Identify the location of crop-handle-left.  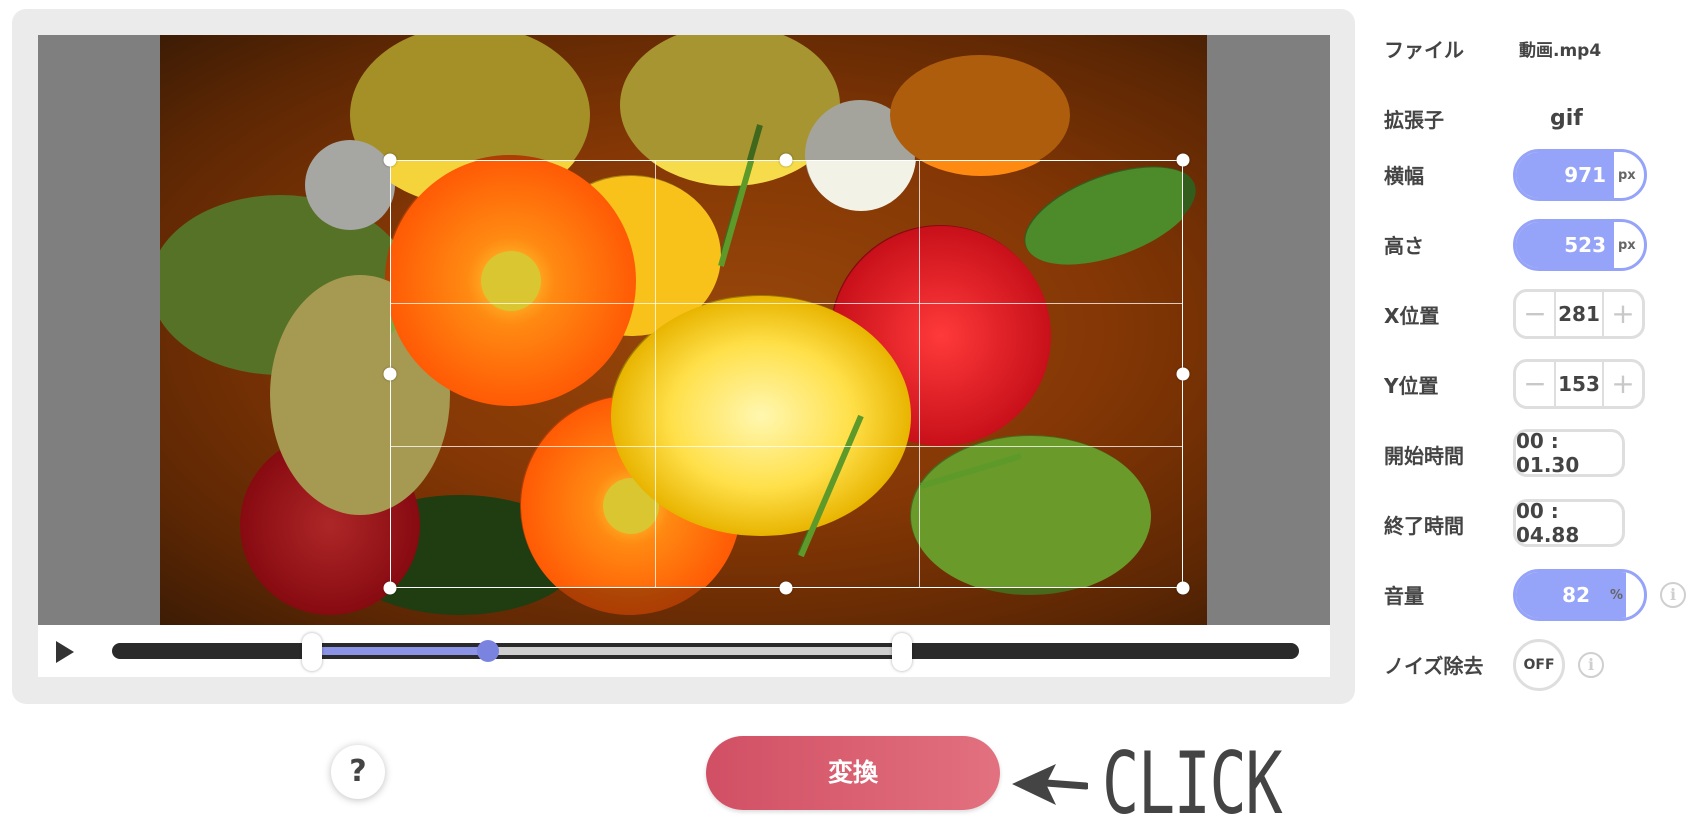
(390, 374).